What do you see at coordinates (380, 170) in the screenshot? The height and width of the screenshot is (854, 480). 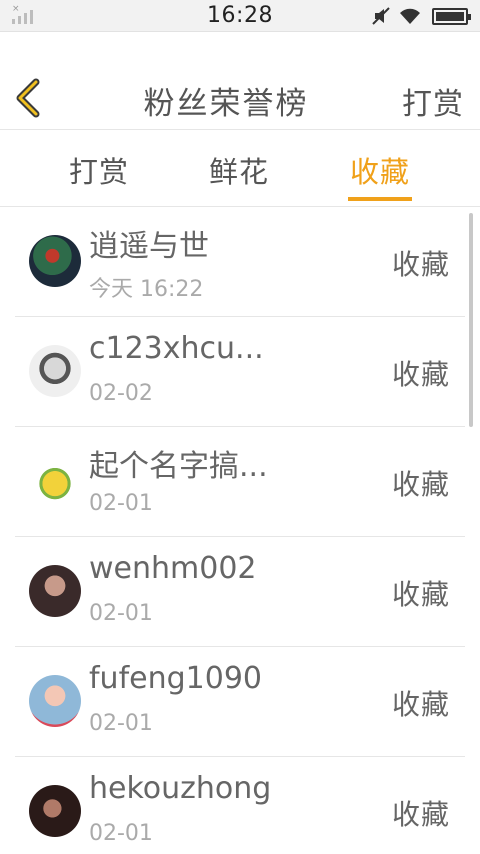 I see `tab-favorites: 收藏` at bounding box center [380, 170].